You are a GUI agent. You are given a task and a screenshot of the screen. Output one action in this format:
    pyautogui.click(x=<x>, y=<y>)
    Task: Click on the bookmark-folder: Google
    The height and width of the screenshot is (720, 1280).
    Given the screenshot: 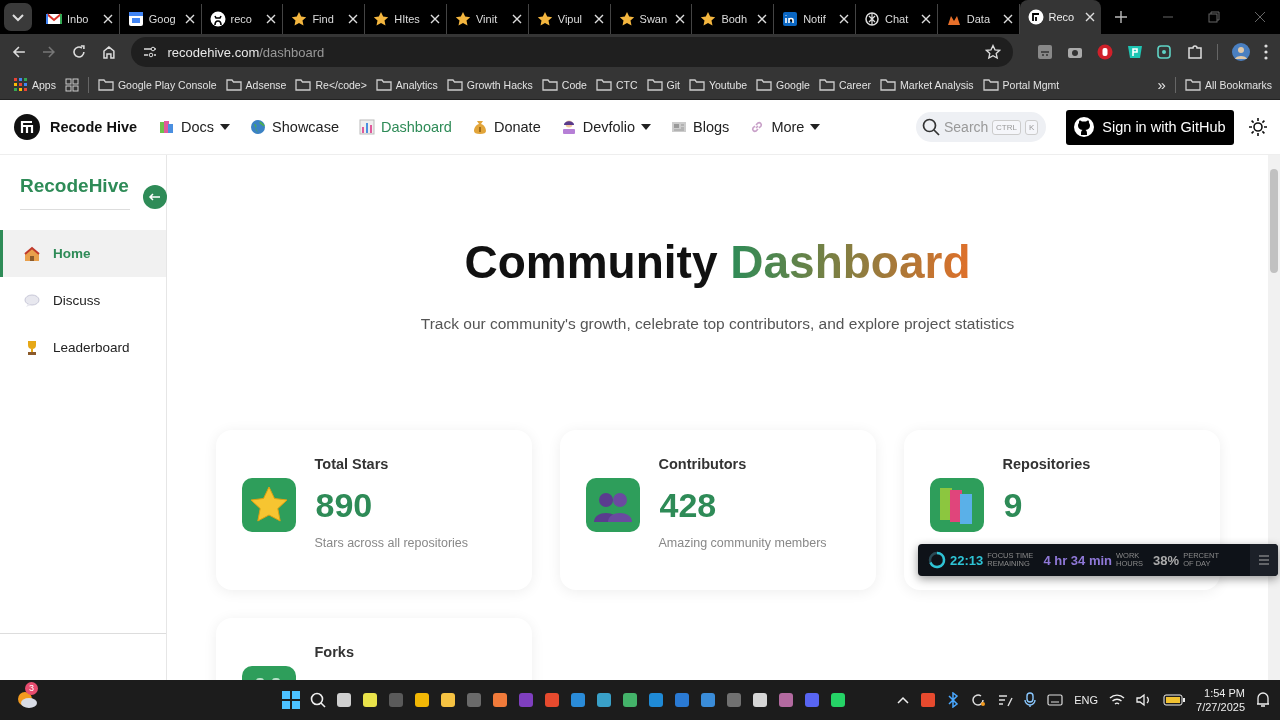 What is the action you would take?
    pyautogui.click(x=783, y=84)
    